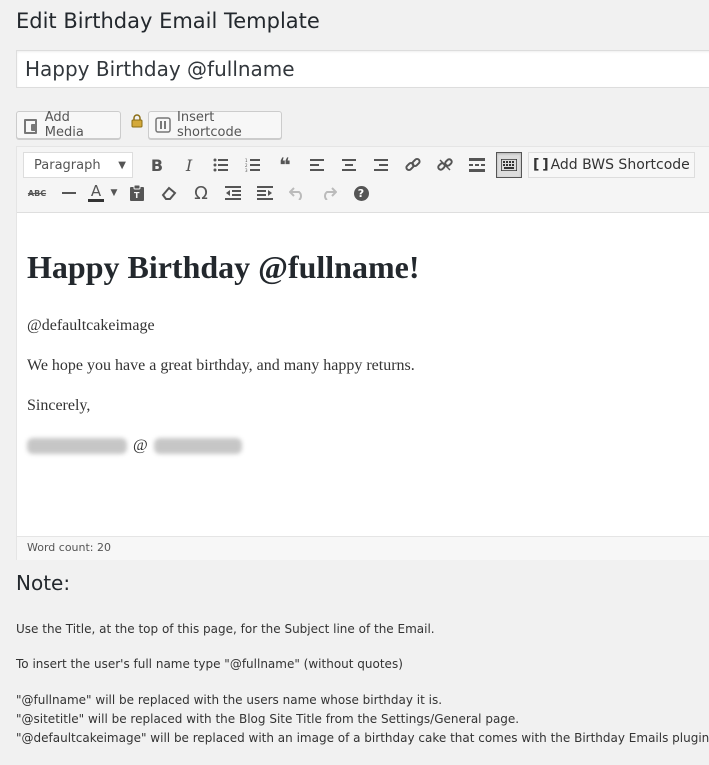 Image resolution: width=709 pixels, height=765 pixels. What do you see at coordinates (381, 165) in the screenshot?
I see `align-right-icon` at bounding box center [381, 165].